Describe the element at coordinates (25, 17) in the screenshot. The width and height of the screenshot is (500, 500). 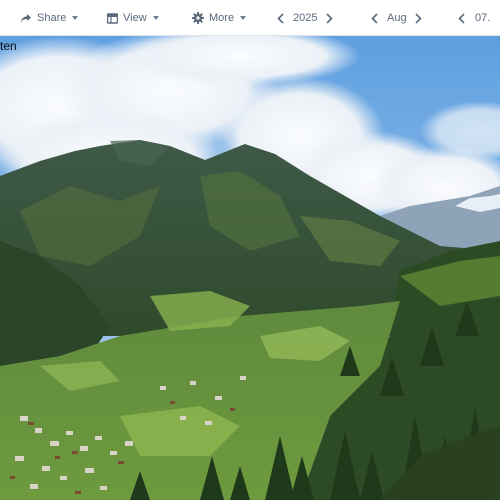
I see `share-icon` at that location.